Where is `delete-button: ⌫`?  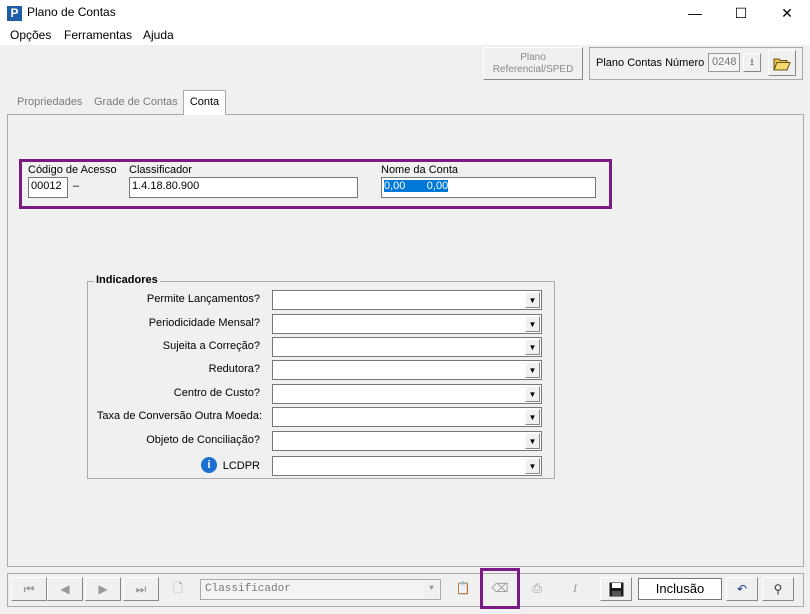
delete-button: ⌫ is located at coordinates (500, 589).